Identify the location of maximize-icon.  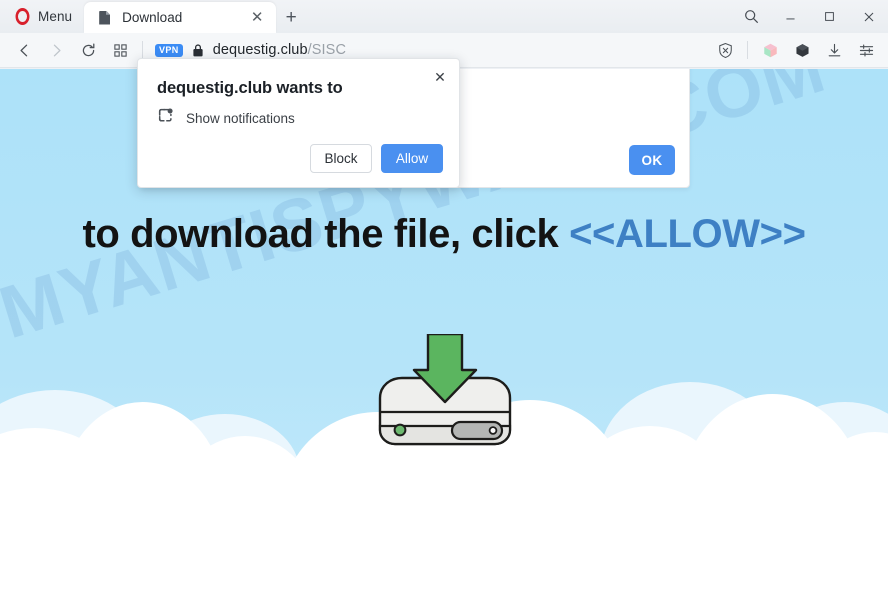
(829, 16).